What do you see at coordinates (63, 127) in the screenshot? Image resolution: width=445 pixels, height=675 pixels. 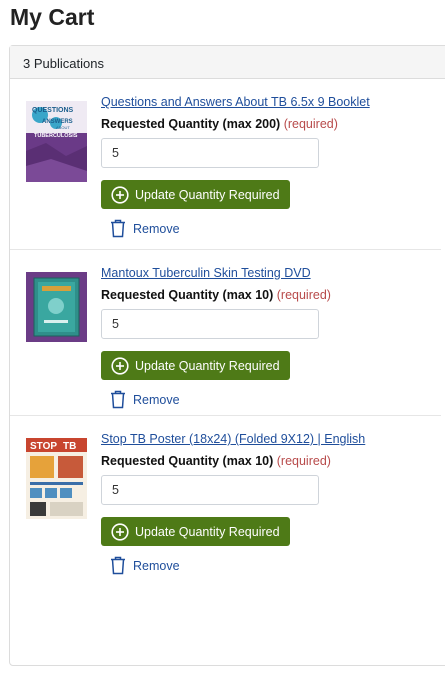 I see `thumb-text: ABOUT` at bounding box center [63, 127].